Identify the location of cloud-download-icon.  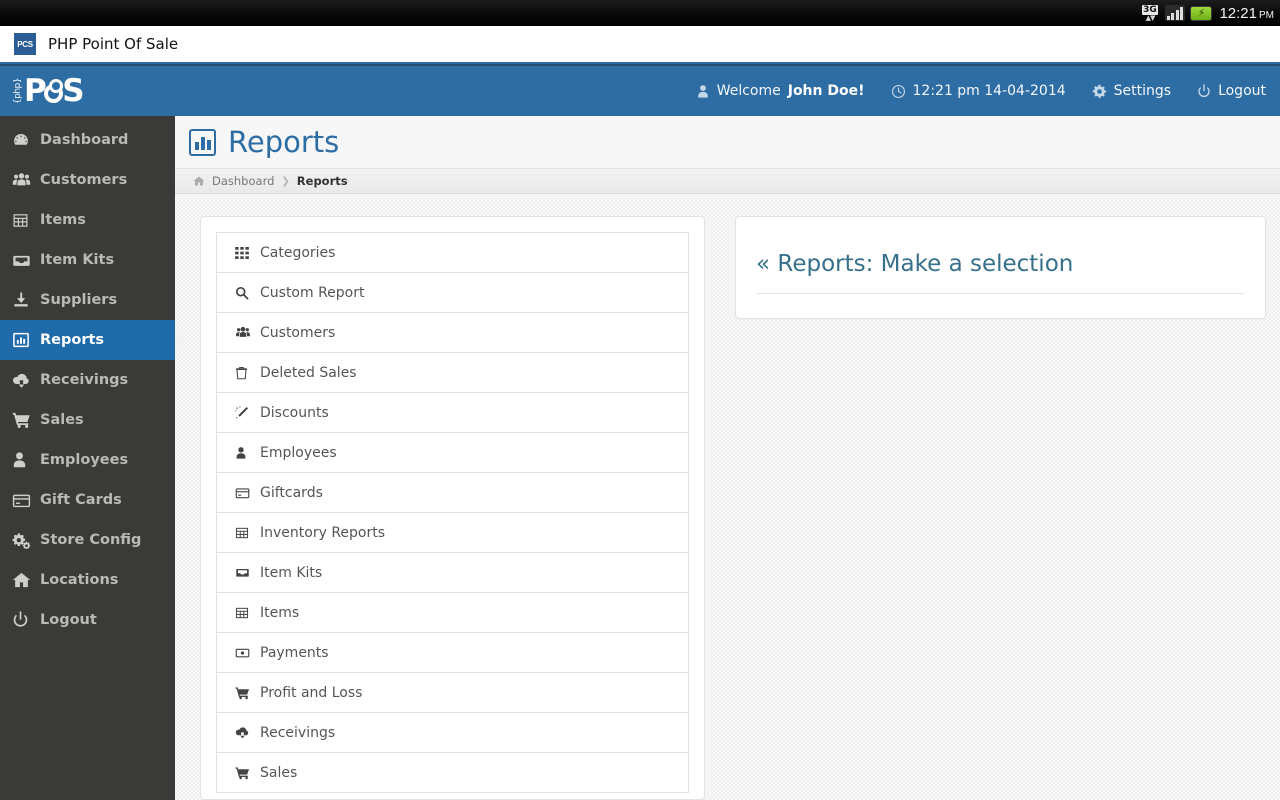
(26, 380).